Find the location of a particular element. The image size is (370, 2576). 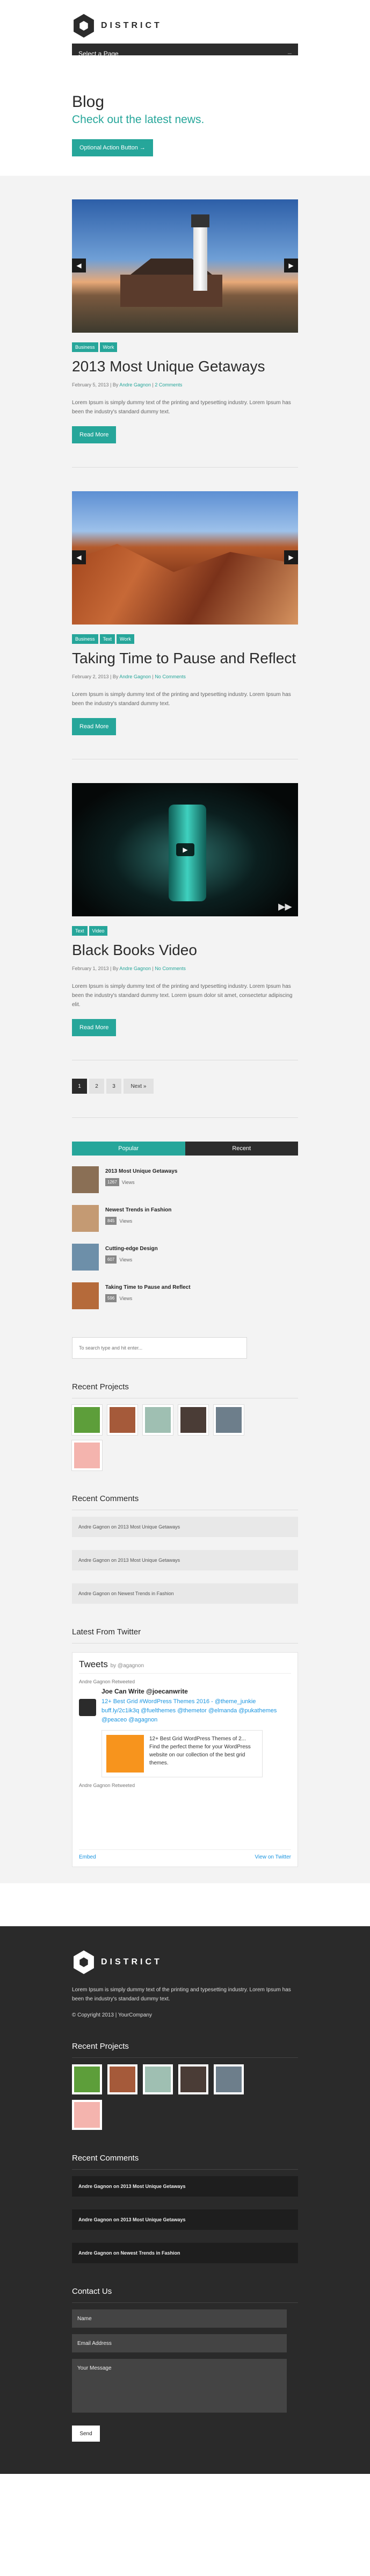

list-item: Cutting-edge Design 607 Views is located at coordinates (185, 1259).